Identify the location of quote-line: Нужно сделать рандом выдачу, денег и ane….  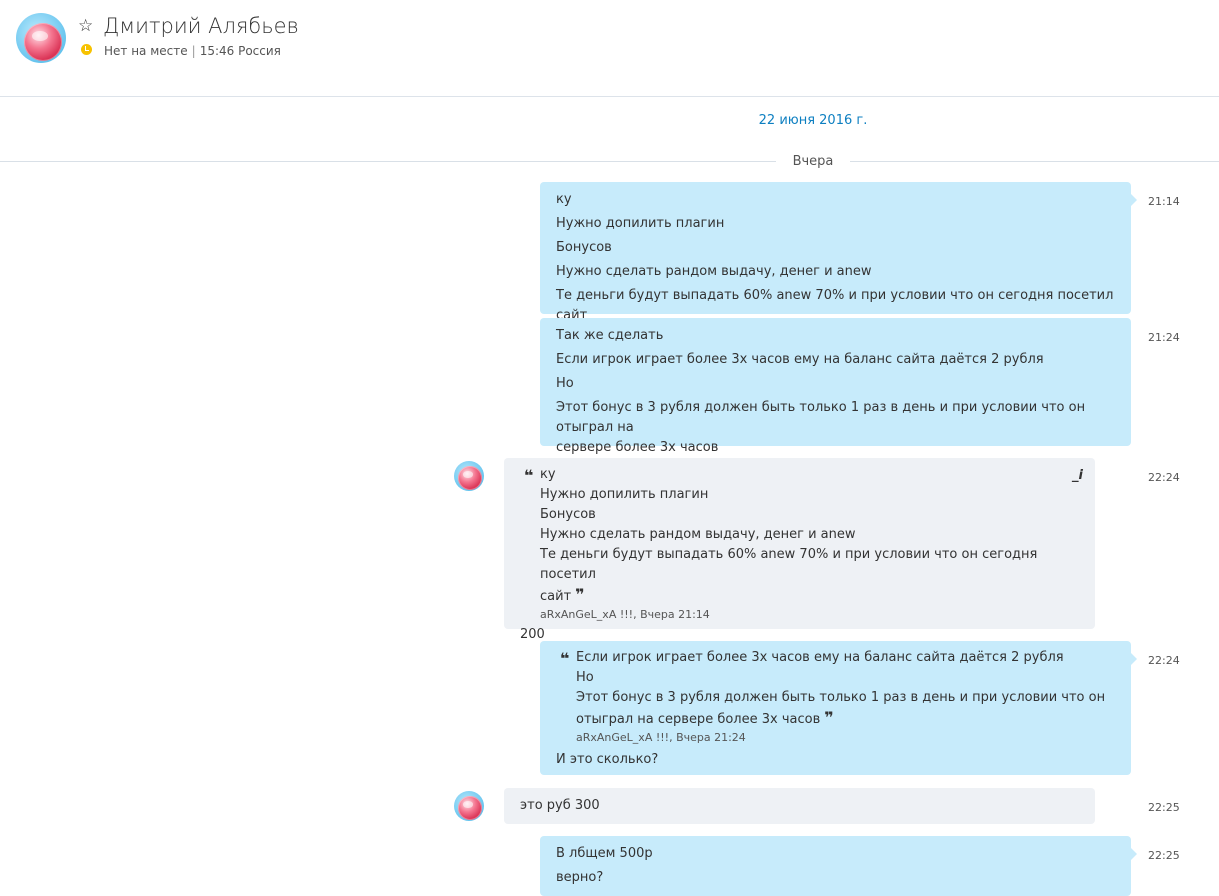
(698, 534).